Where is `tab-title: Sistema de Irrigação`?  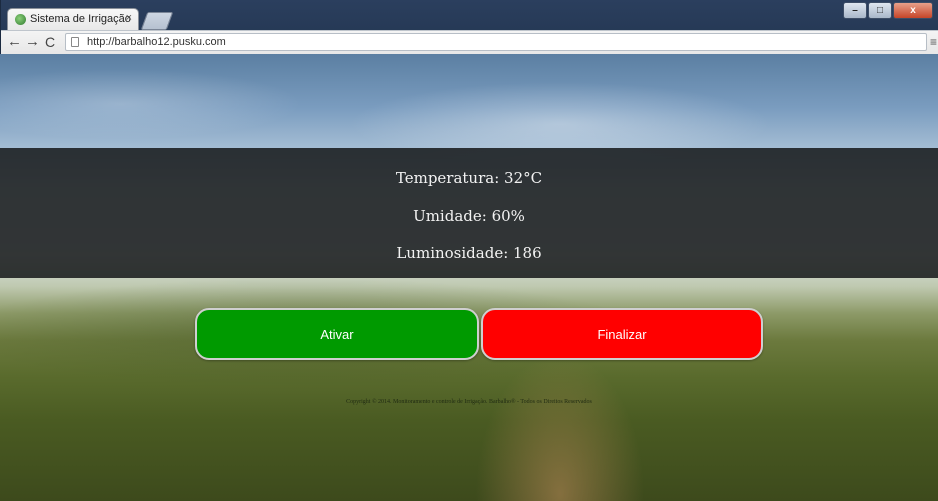 tab-title: Sistema de Irrigação is located at coordinates (80, 19).